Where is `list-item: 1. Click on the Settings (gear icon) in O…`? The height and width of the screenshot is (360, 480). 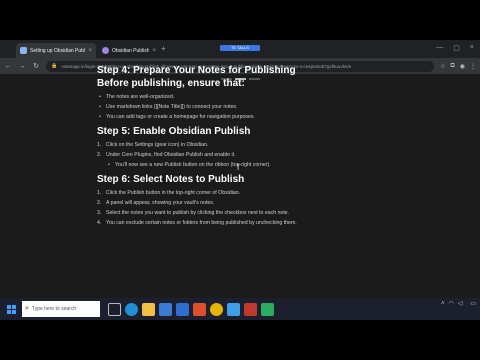 list-item: 1. Click on the Settings (gear icon) in O… is located at coordinates (153, 145).